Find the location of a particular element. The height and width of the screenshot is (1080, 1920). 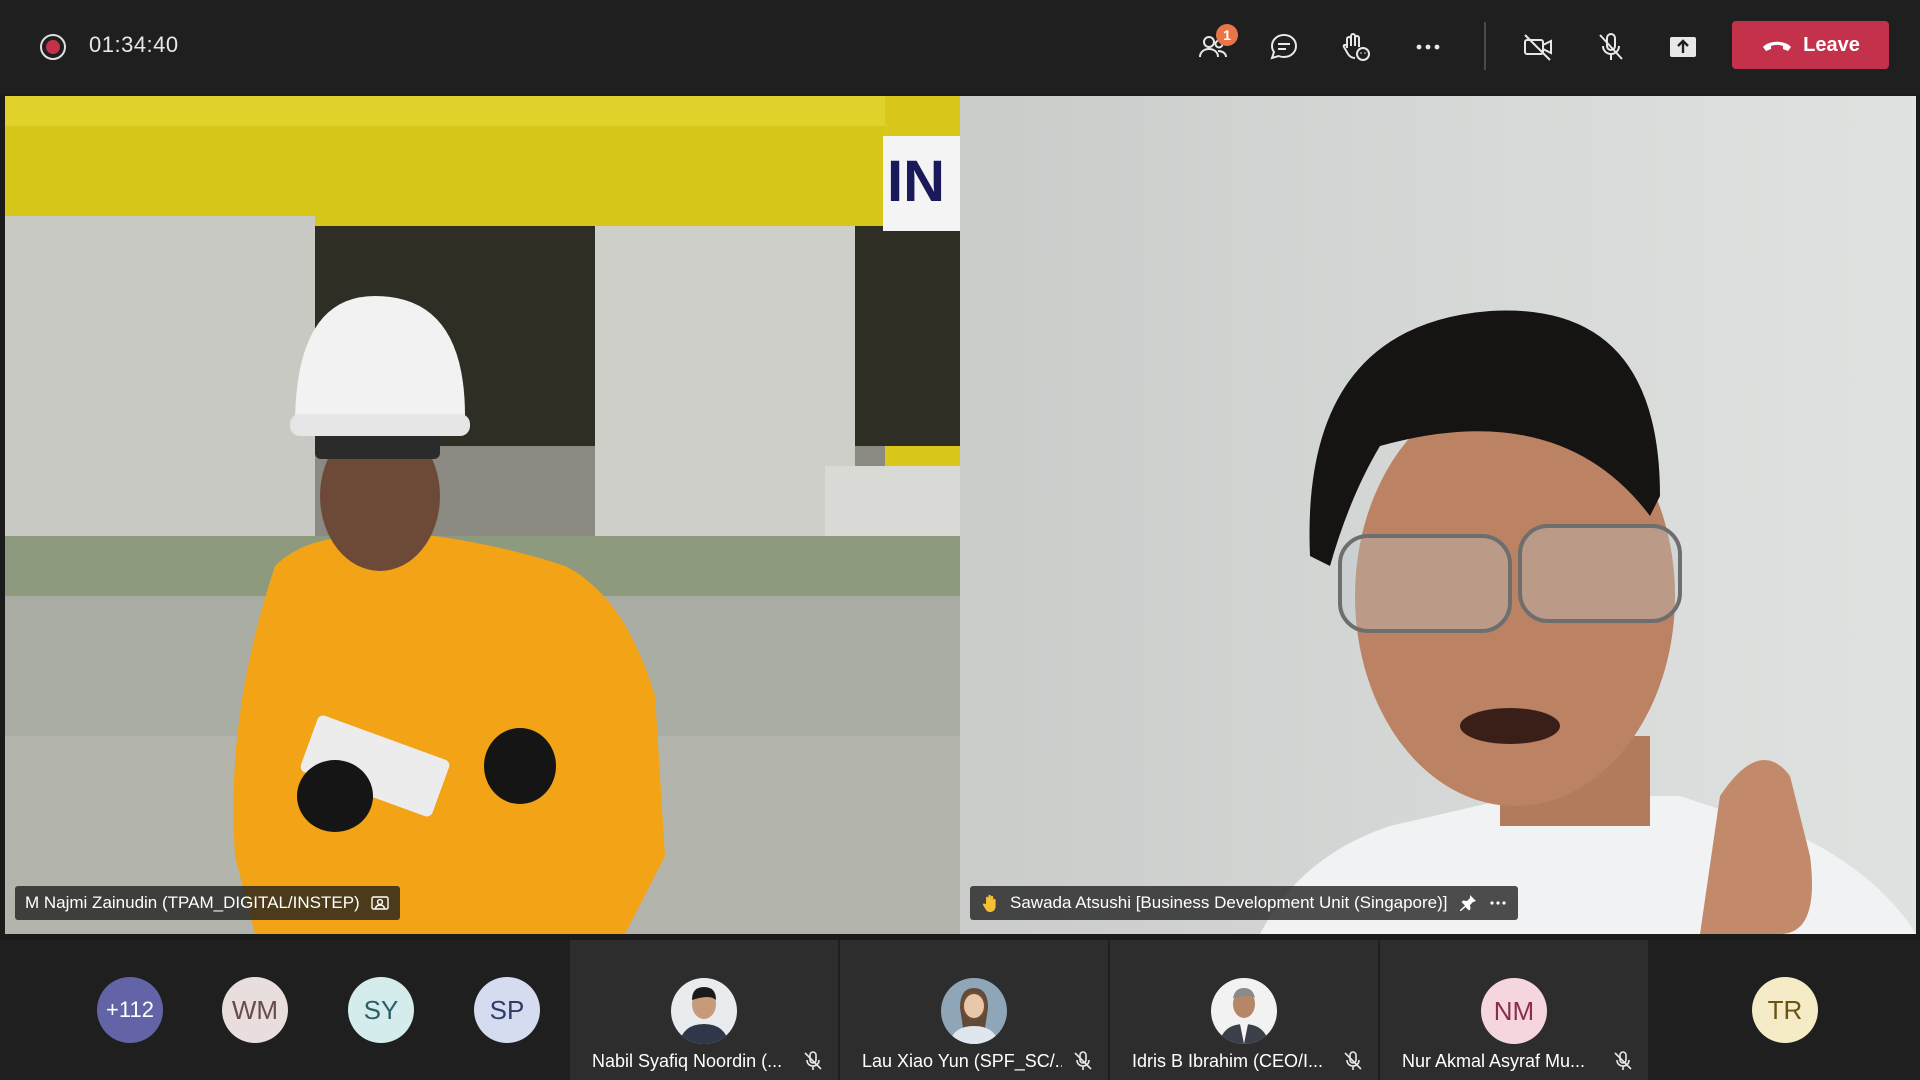

camera-button is located at coordinates (1538, 47).